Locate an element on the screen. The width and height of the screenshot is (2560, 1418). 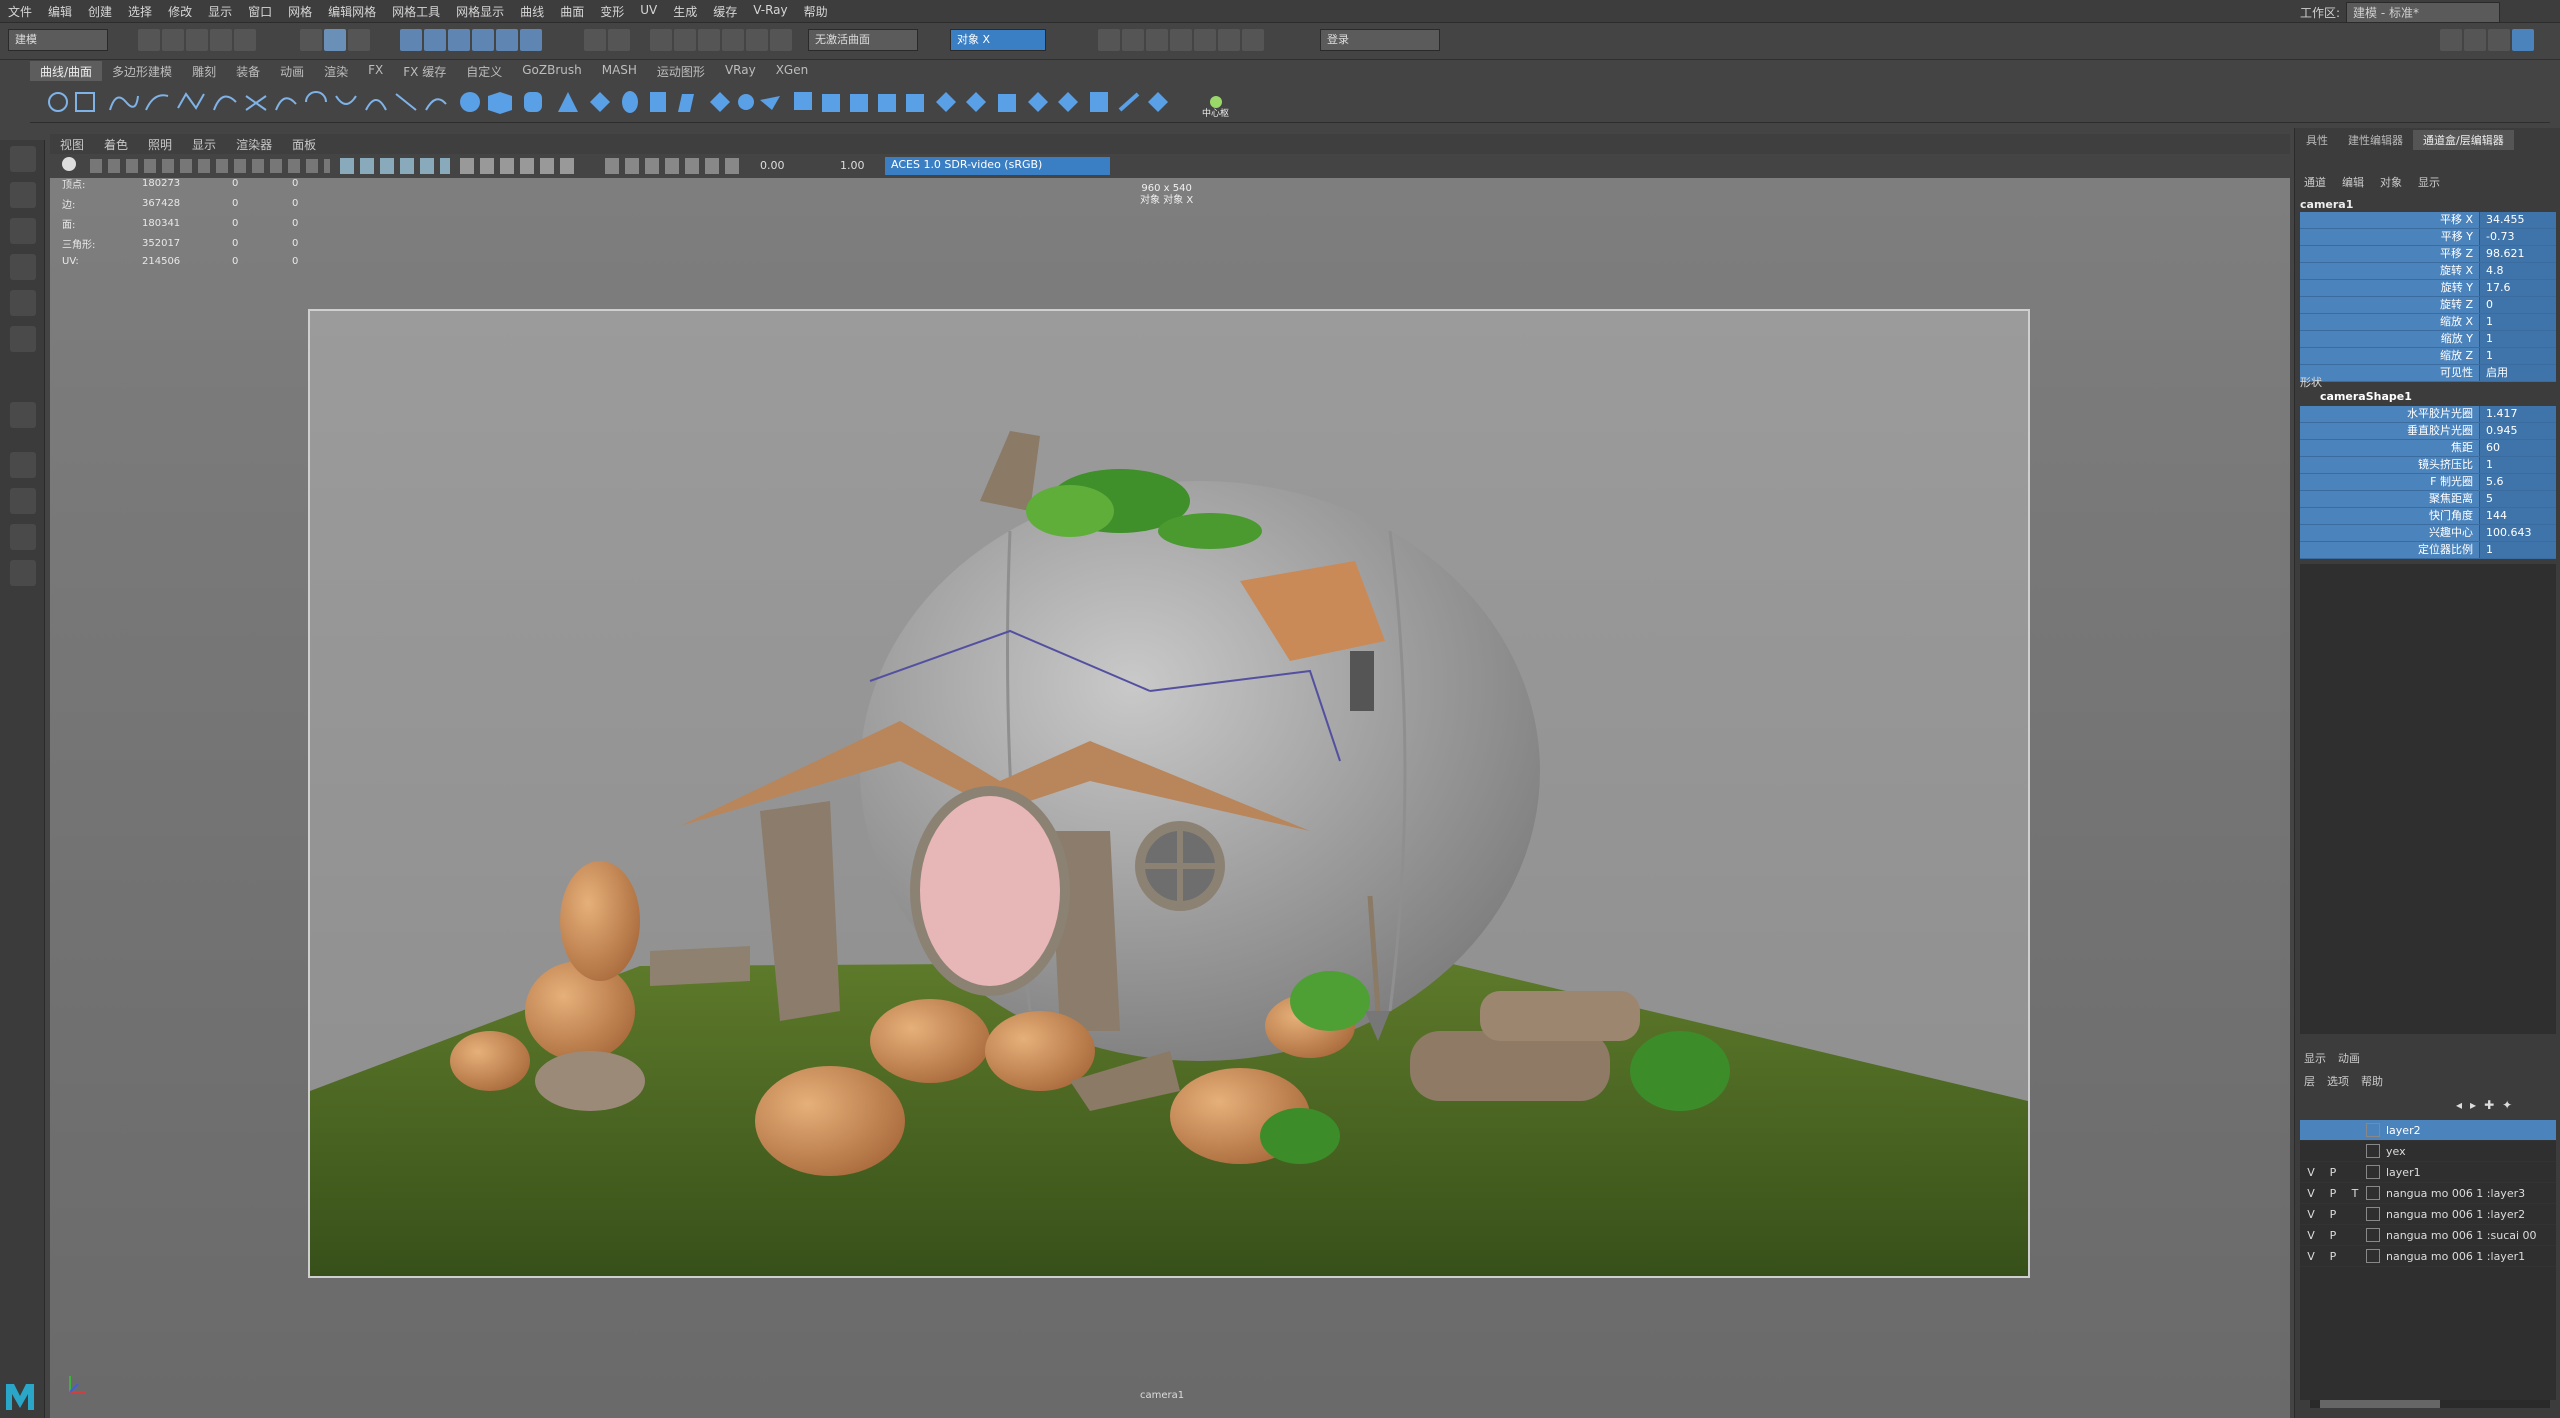
paint-select-icon is located at coordinates (23, 231).